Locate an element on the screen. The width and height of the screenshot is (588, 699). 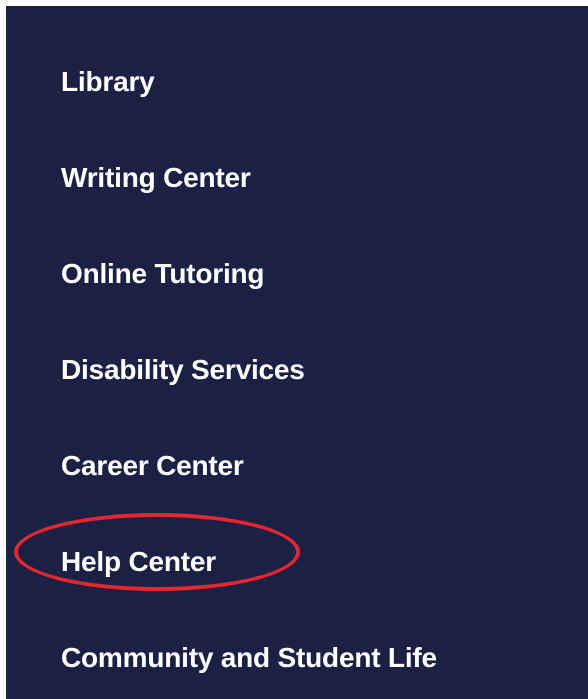
menu-item-library: Library is located at coordinates (108, 82).